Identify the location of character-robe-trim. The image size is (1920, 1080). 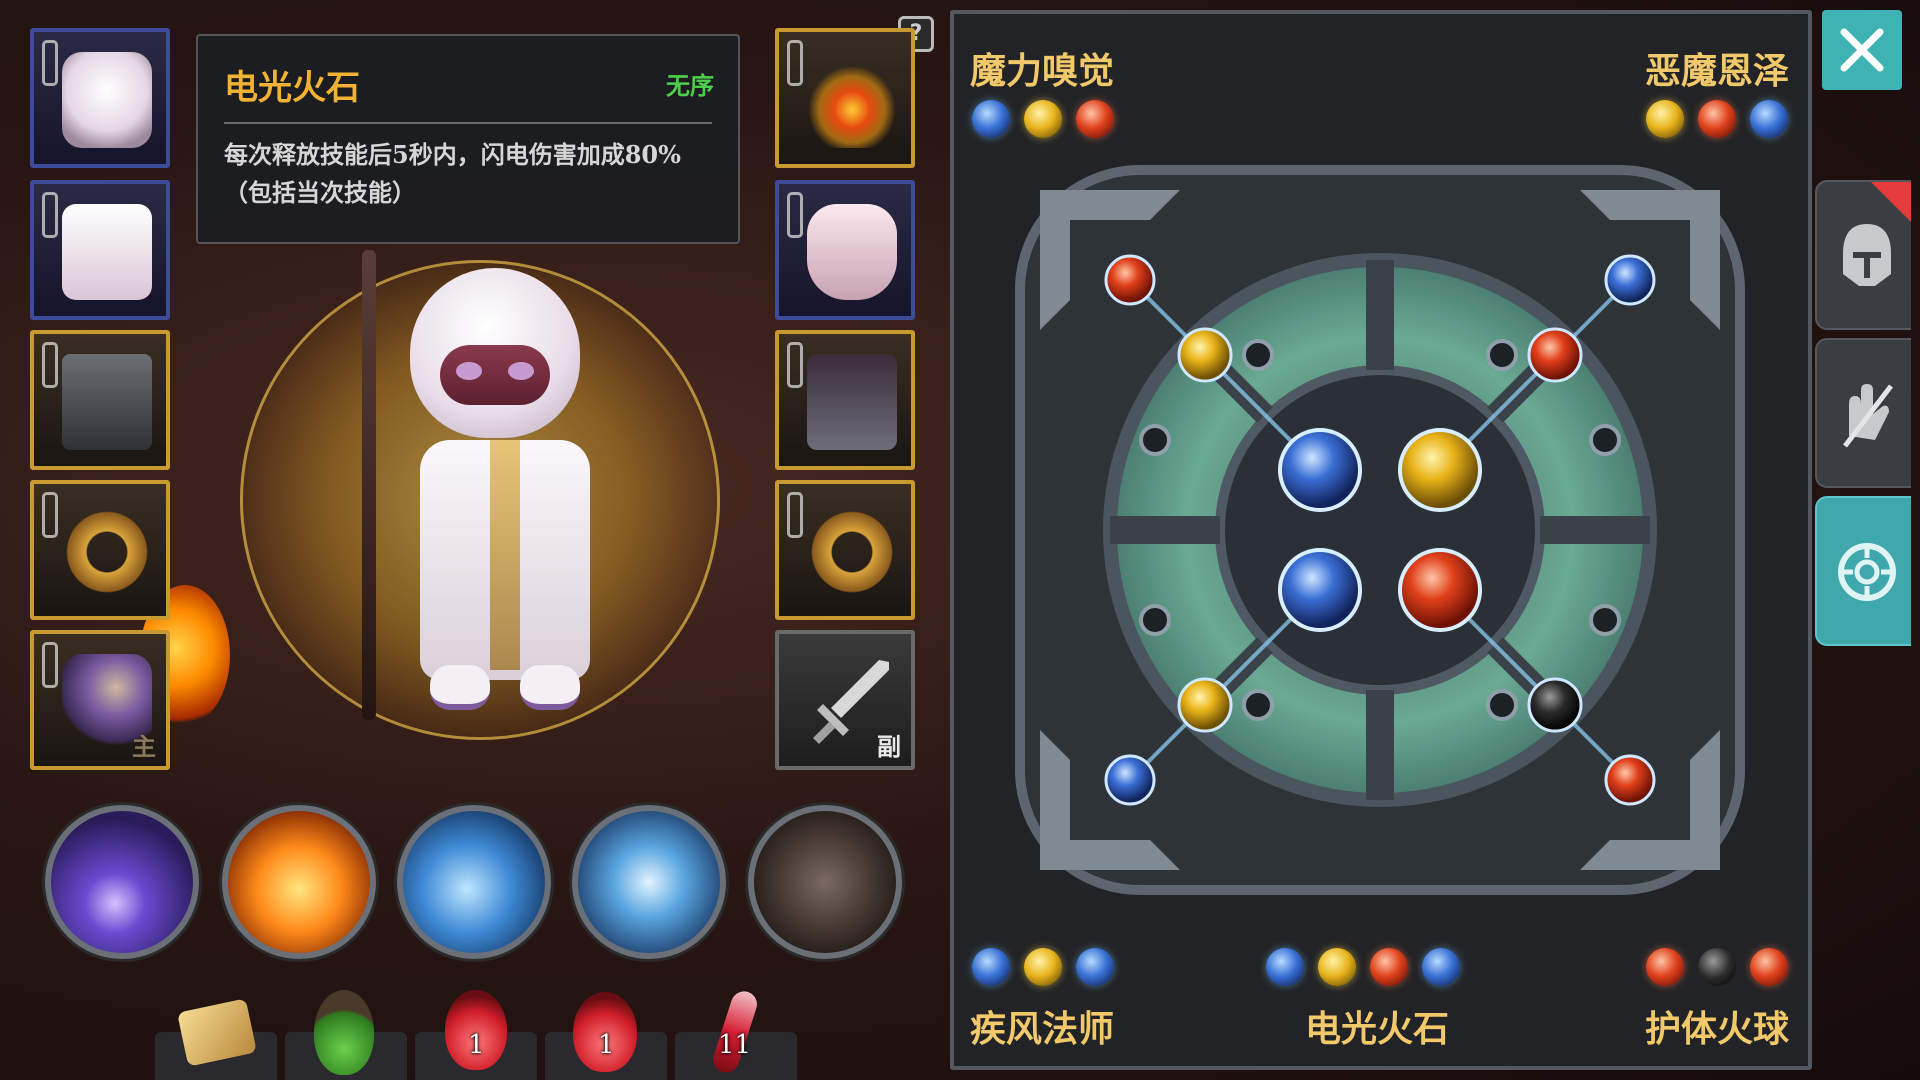
(505, 555).